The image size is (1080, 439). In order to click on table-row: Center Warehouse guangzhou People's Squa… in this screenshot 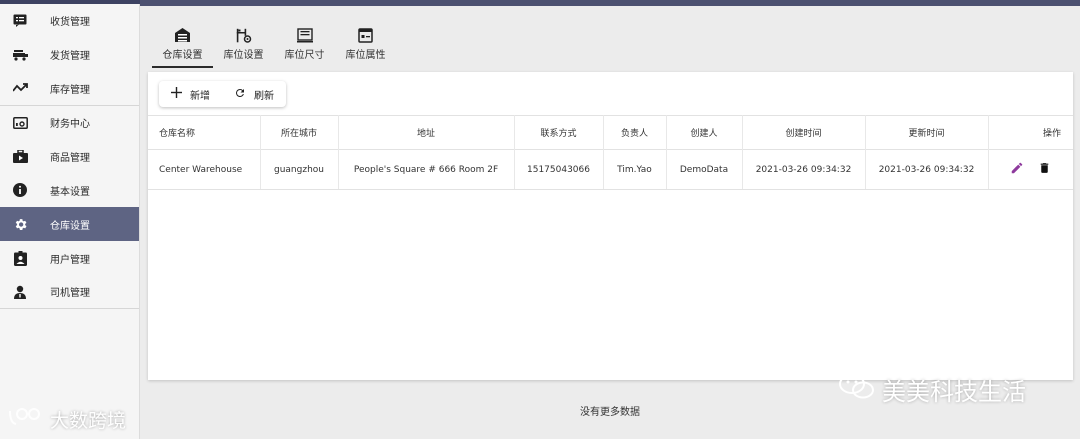, I will do `click(610, 169)`.